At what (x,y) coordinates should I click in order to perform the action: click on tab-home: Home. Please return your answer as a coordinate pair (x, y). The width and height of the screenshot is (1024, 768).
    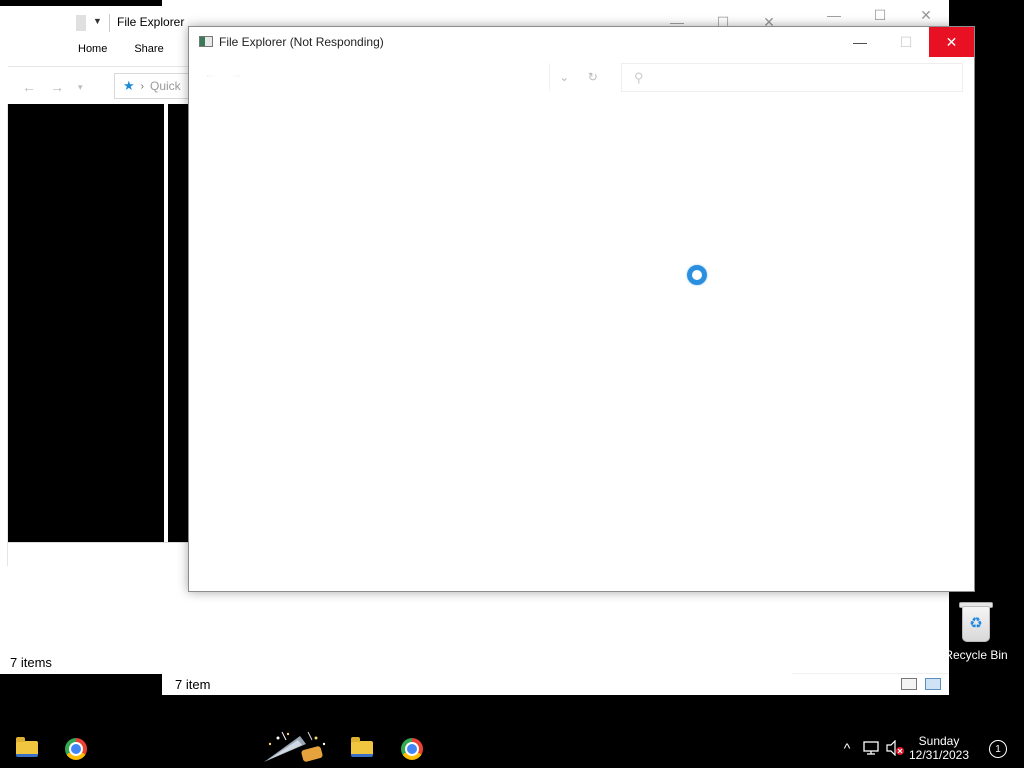
    Looking at the image, I should click on (92, 49).